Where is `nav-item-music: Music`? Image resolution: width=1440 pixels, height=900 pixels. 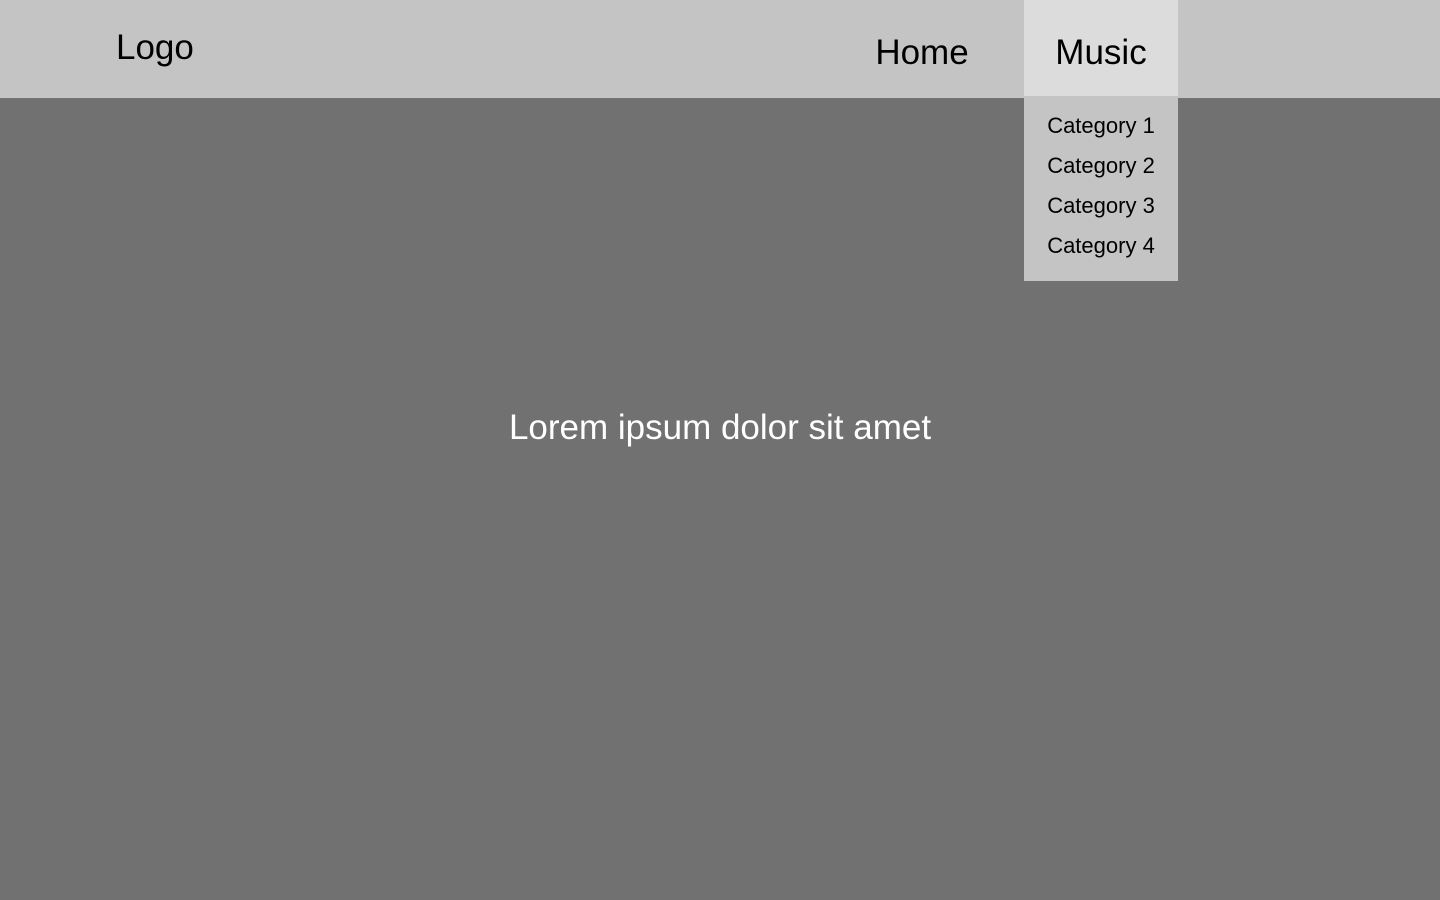
nav-item-music: Music is located at coordinates (1101, 48).